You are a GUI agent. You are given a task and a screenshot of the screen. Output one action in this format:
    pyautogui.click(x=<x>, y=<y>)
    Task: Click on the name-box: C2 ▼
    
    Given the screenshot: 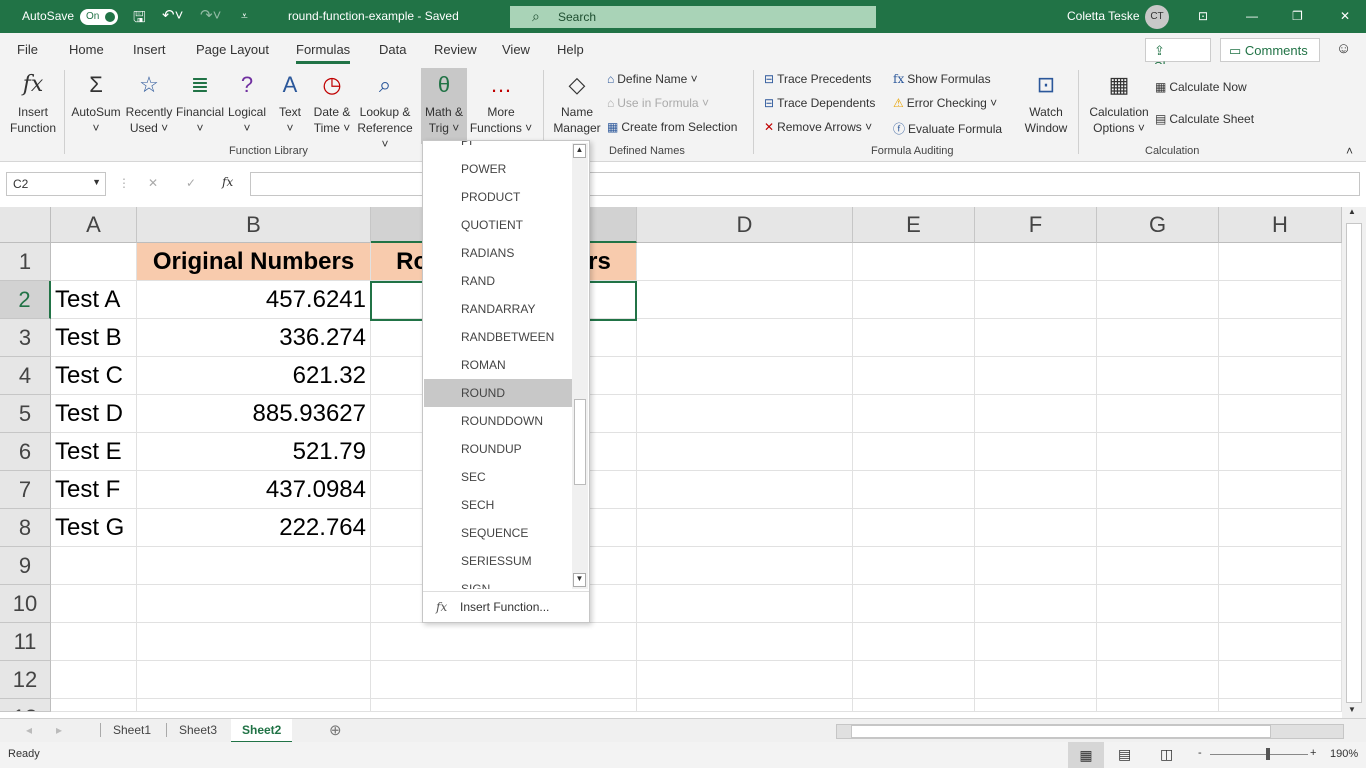 What is the action you would take?
    pyautogui.click(x=56, y=184)
    